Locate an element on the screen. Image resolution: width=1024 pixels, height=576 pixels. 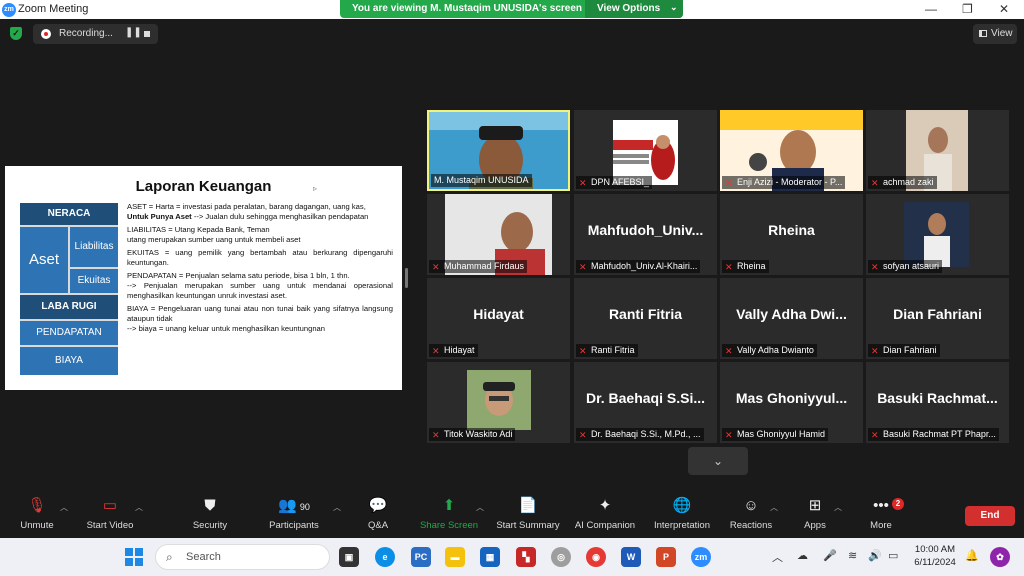
copilot-icon: ✿ is located at coordinates (1000, 557).